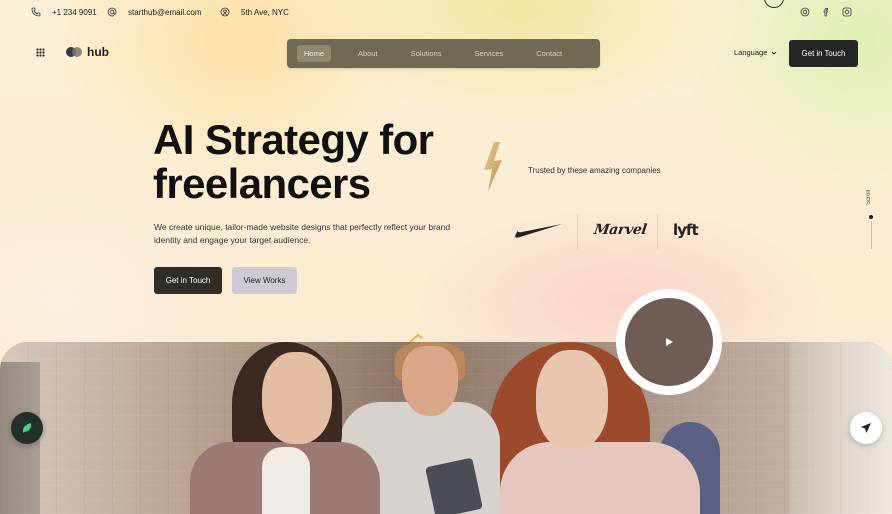 This screenshot has height=514, width=892. Describe the element at coordinates (416, 338) in the screenshot. I see `decorative-shape-icon` at that location.